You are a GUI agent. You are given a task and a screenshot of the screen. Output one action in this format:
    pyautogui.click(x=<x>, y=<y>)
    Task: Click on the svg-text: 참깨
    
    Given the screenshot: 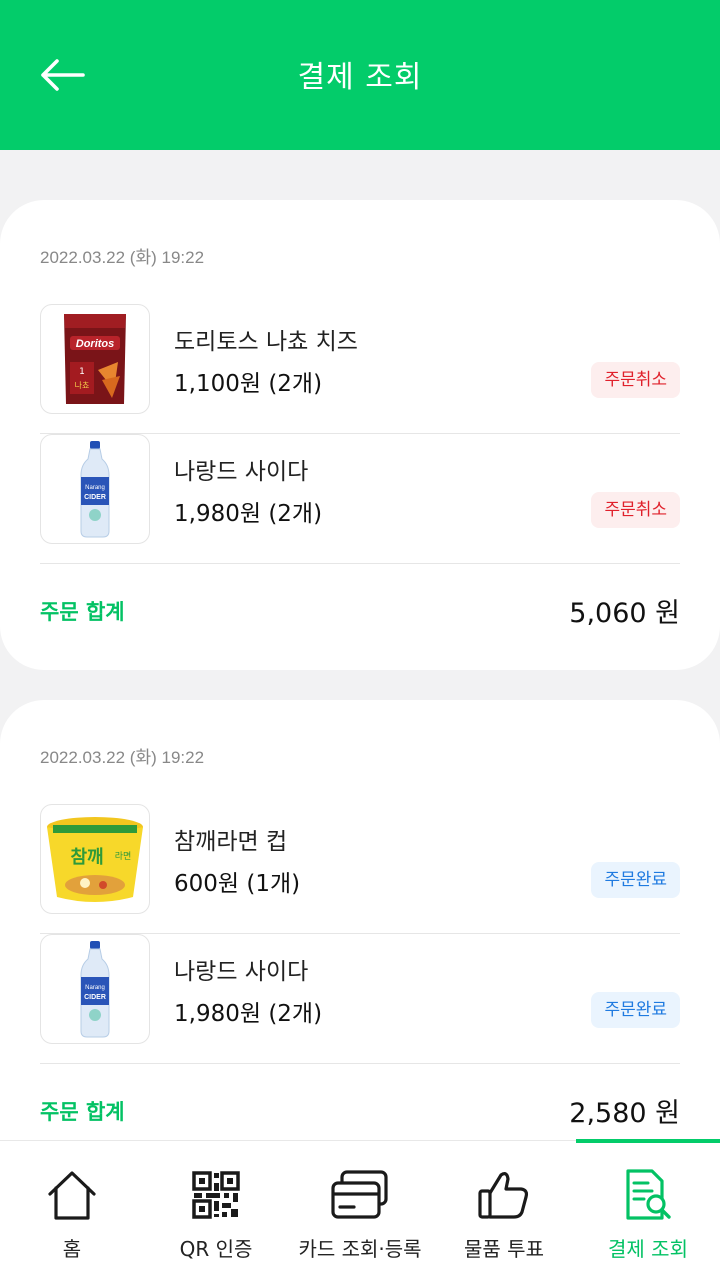 What is the action you would take?
    pyautogui.click(x=86, y=857)
    